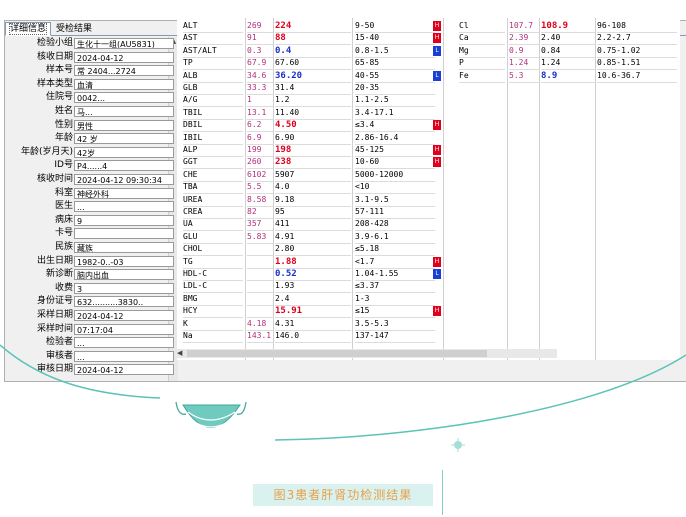 Image resolution: width=686 pixels, height=517 pixels. I want to click on result-previous-value: 67.9, so click(260, 64).